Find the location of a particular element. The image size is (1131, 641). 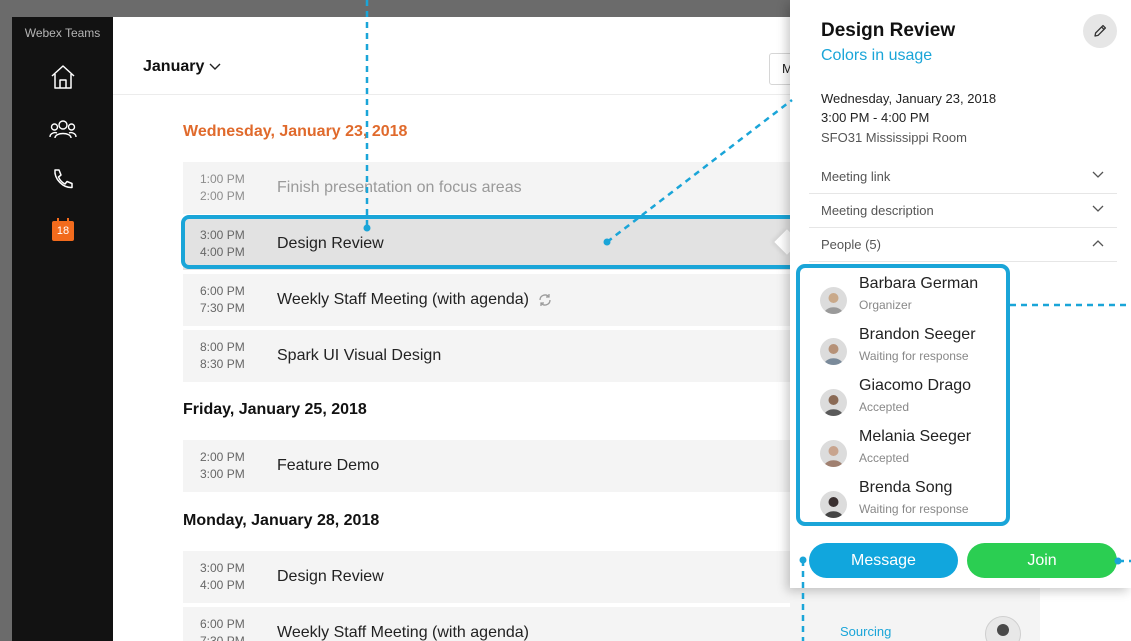

event-start-time: 1:00 PM is located at coordinates (222, 179).